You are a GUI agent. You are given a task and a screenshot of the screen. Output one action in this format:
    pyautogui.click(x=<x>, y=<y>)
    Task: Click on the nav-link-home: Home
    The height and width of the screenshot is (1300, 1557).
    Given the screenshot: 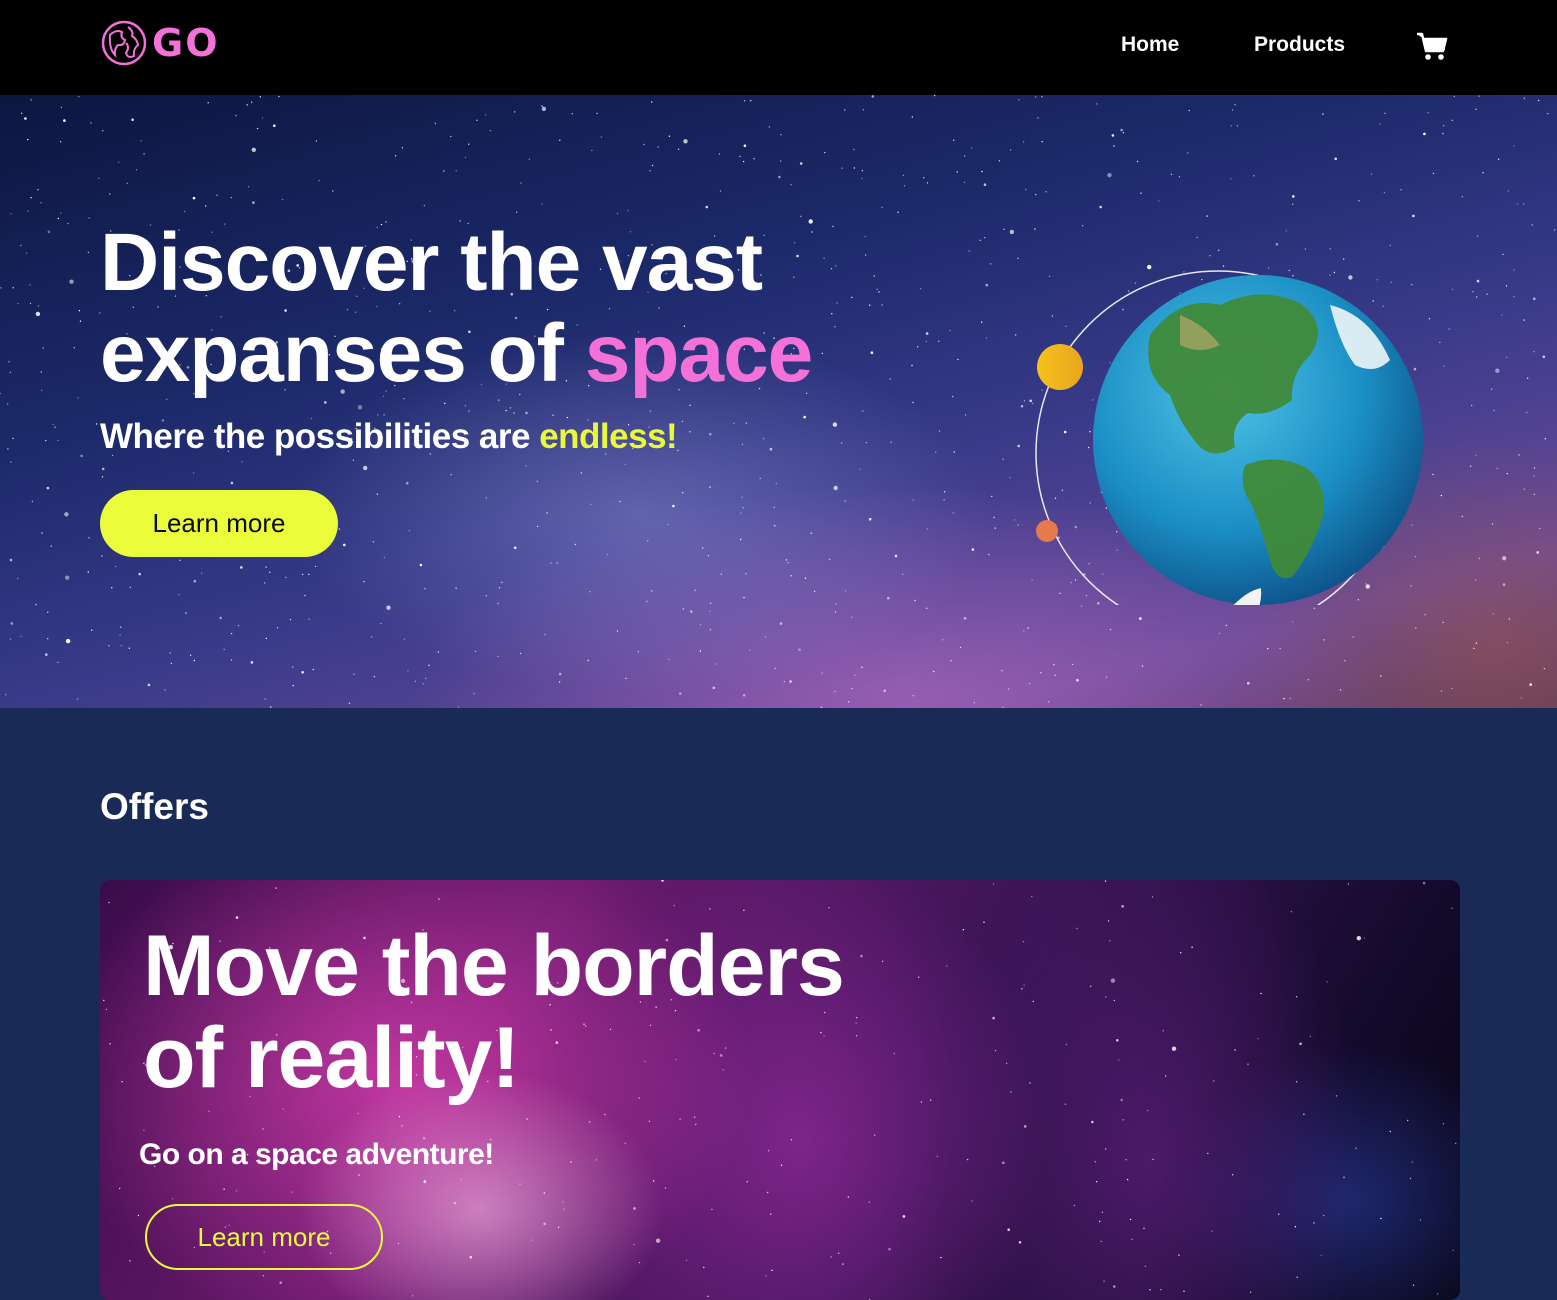 What is the action you would take?
    pyautogui.click(x=1150, y=45)
    